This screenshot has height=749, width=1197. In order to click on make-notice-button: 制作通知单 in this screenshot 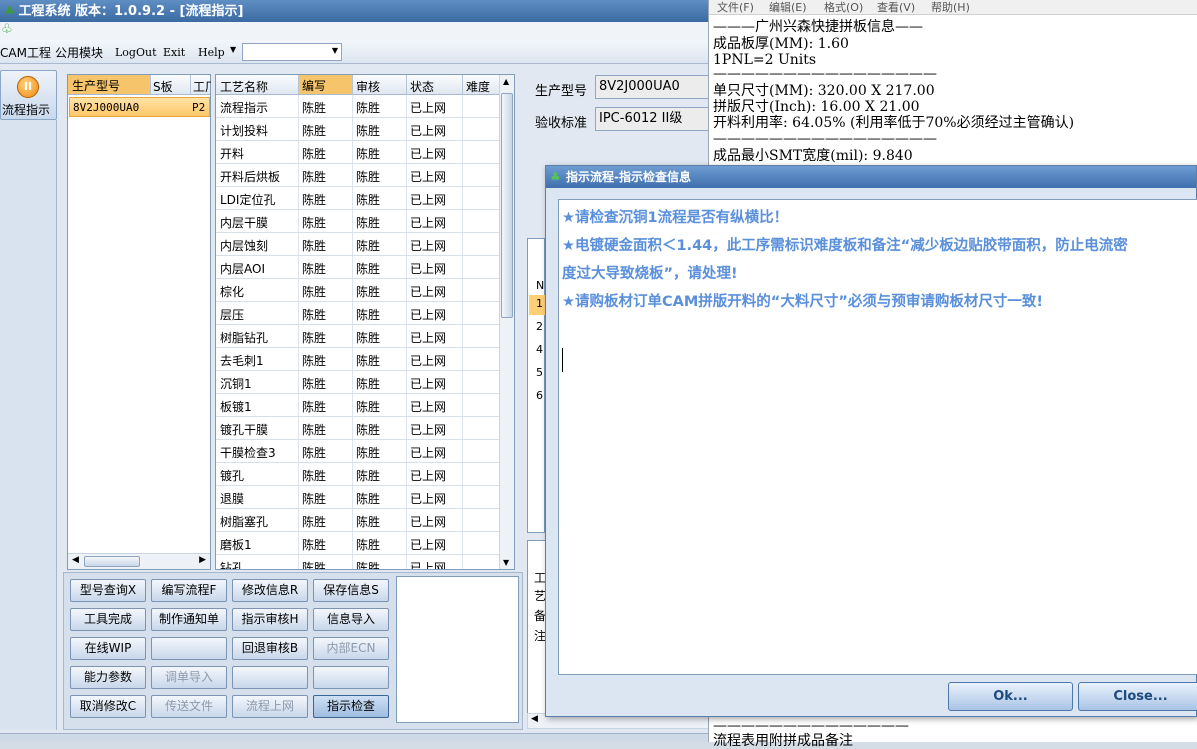, I will do `click(189, 619)`.